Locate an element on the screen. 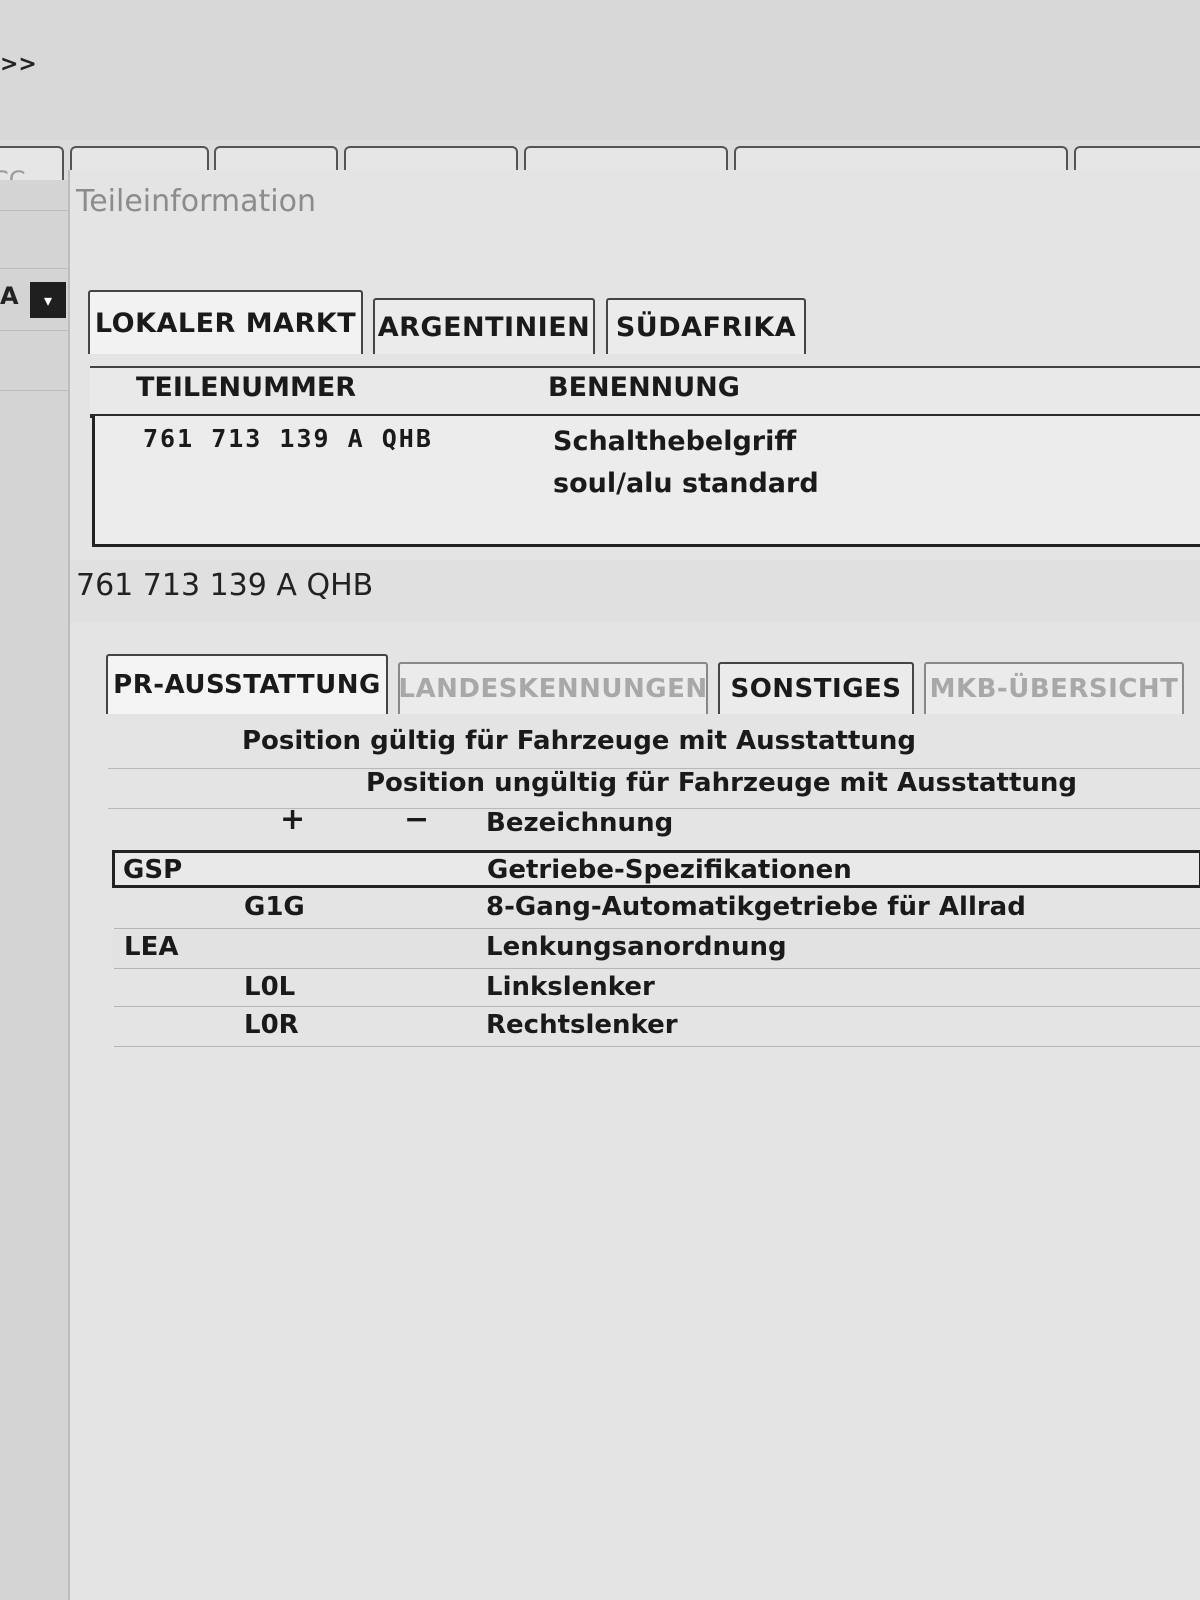  minus-column-header: − is located at coordinates (417, 819).